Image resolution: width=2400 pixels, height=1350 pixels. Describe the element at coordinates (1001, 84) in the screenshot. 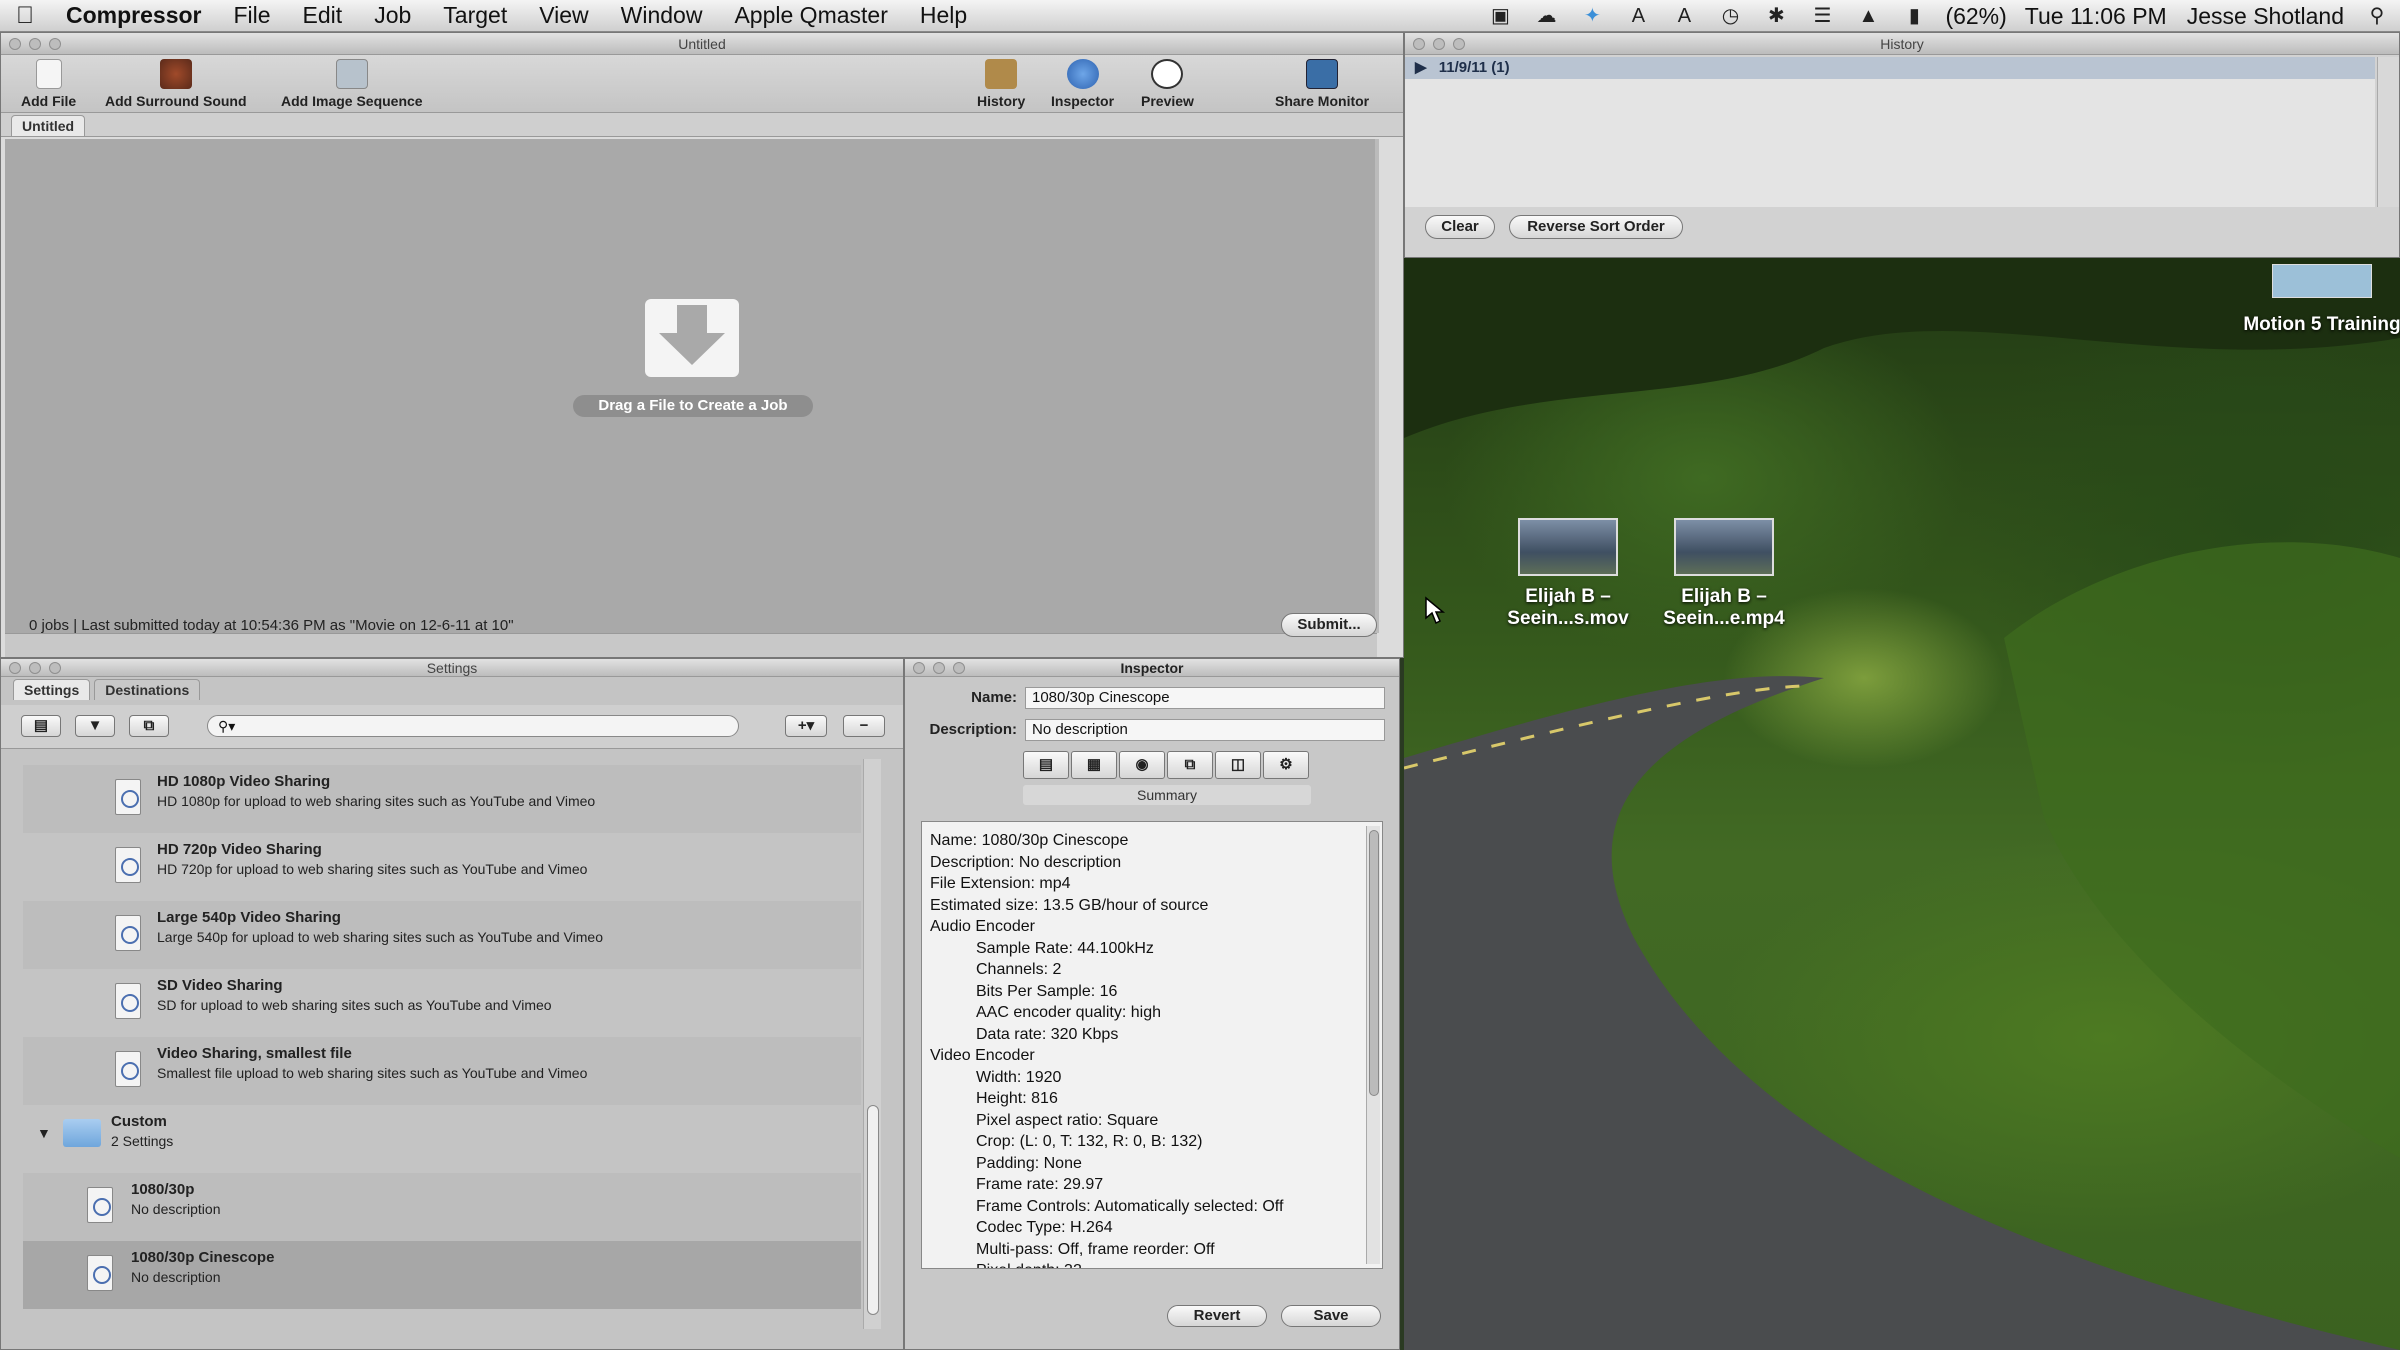

I see `history-button: History` at that location.